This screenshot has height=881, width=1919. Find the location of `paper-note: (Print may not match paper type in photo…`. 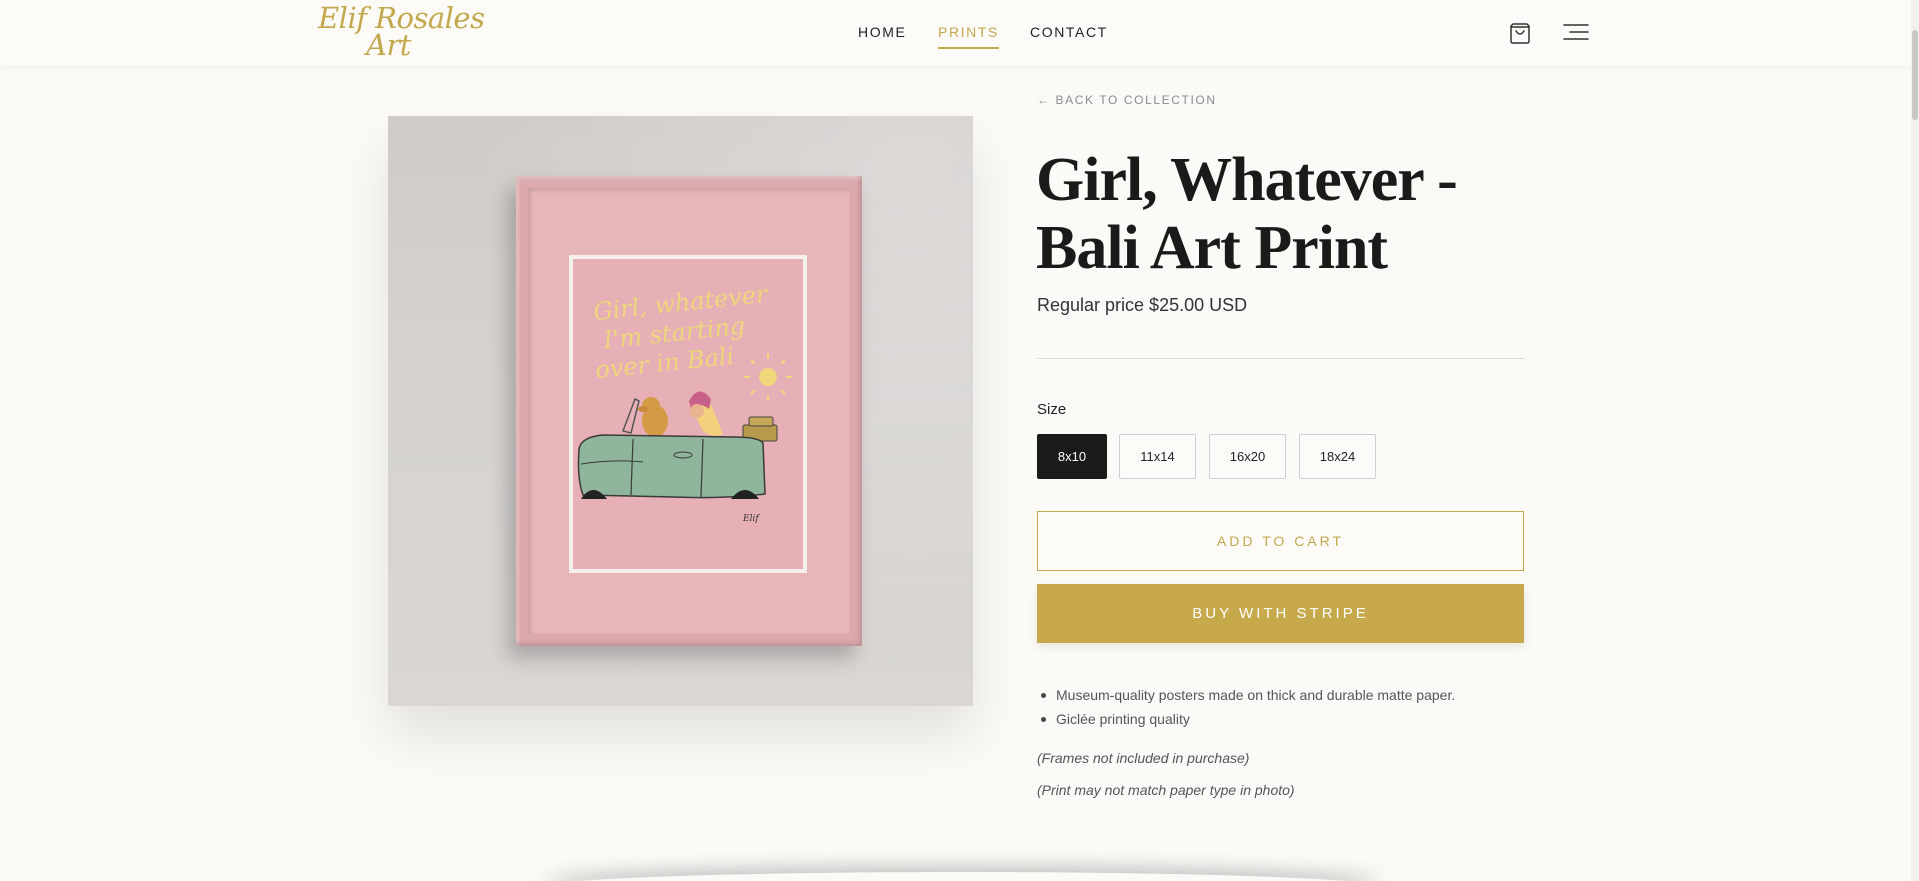

paper-note: (Print may not match paper type in photo… is located at coordinates (1166, 790).